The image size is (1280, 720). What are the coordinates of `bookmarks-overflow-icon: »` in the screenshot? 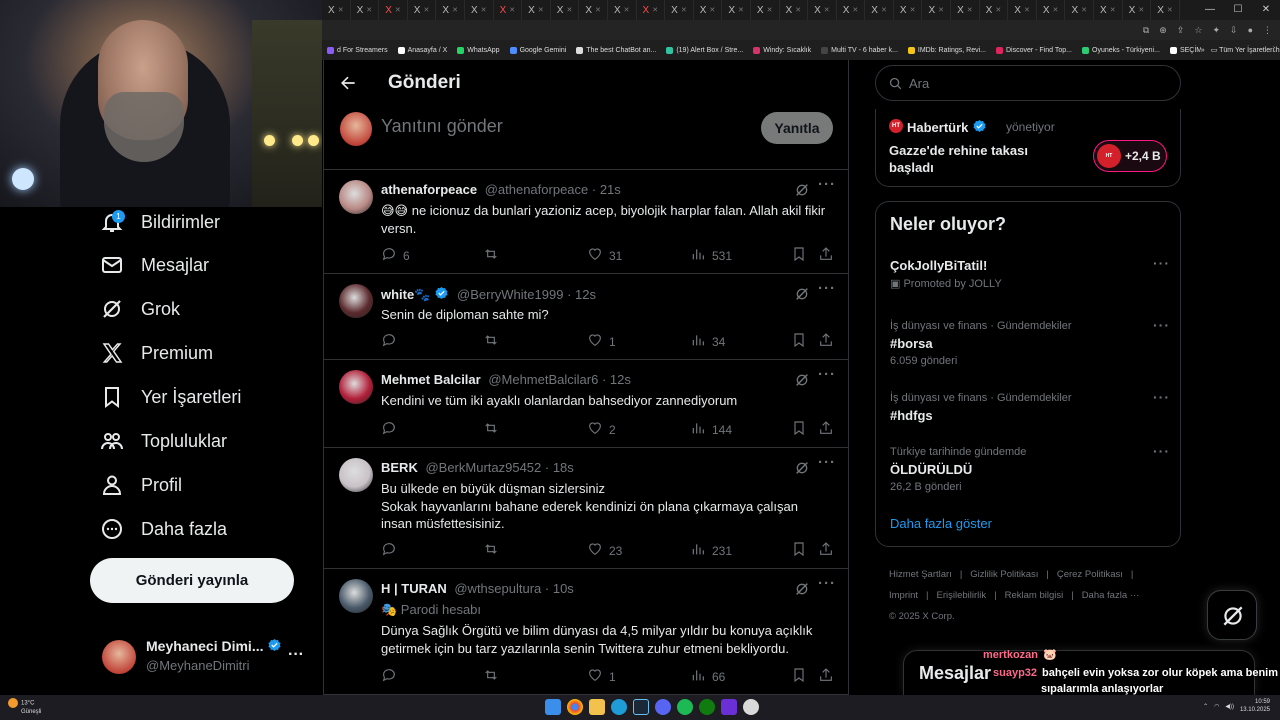 It's located at (1203, 50).